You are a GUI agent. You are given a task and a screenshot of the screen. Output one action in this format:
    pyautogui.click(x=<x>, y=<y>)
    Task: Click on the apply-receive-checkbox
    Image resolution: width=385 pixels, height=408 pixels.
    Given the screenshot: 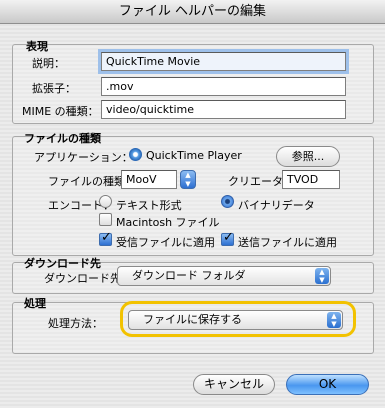 What is the action you would take?
    pyautogui.click(x=105, y=238)
    